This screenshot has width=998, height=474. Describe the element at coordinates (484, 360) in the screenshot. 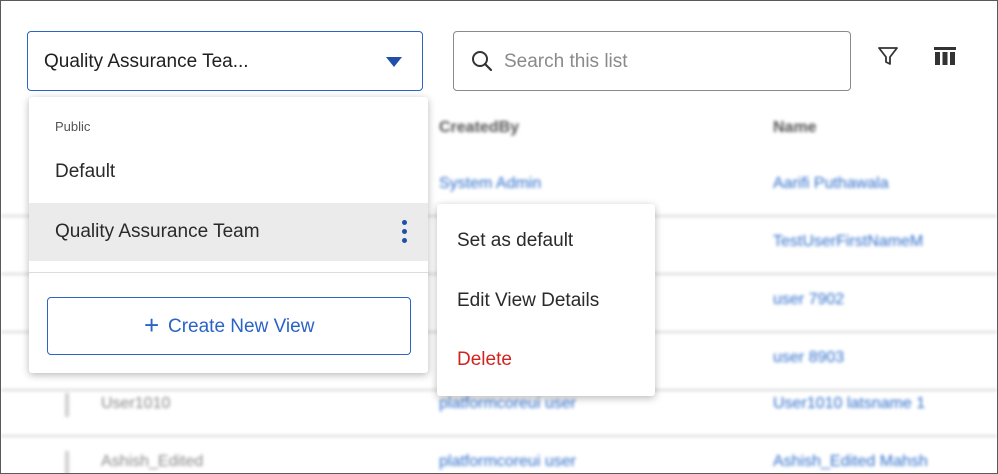

I see `menu-item-delete: Delete` at that location.